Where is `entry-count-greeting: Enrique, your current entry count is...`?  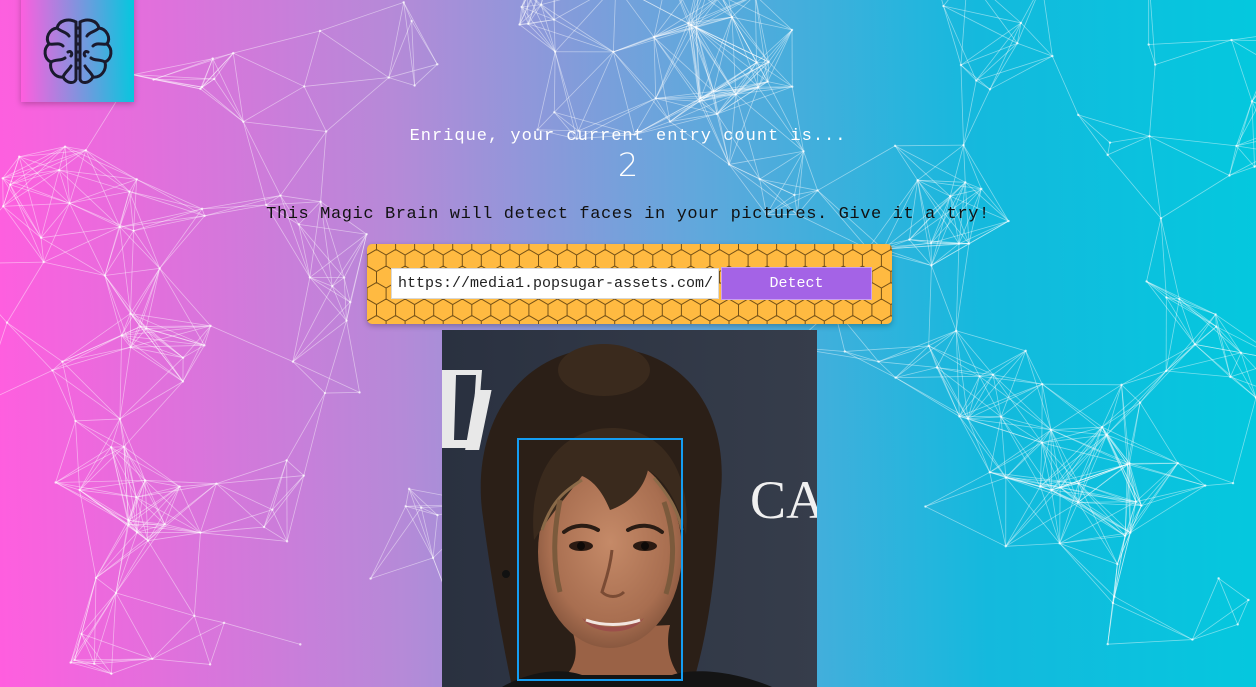
entry-count-greeting: Enrique, your current entry count is... is located at coordinates (628, 136).